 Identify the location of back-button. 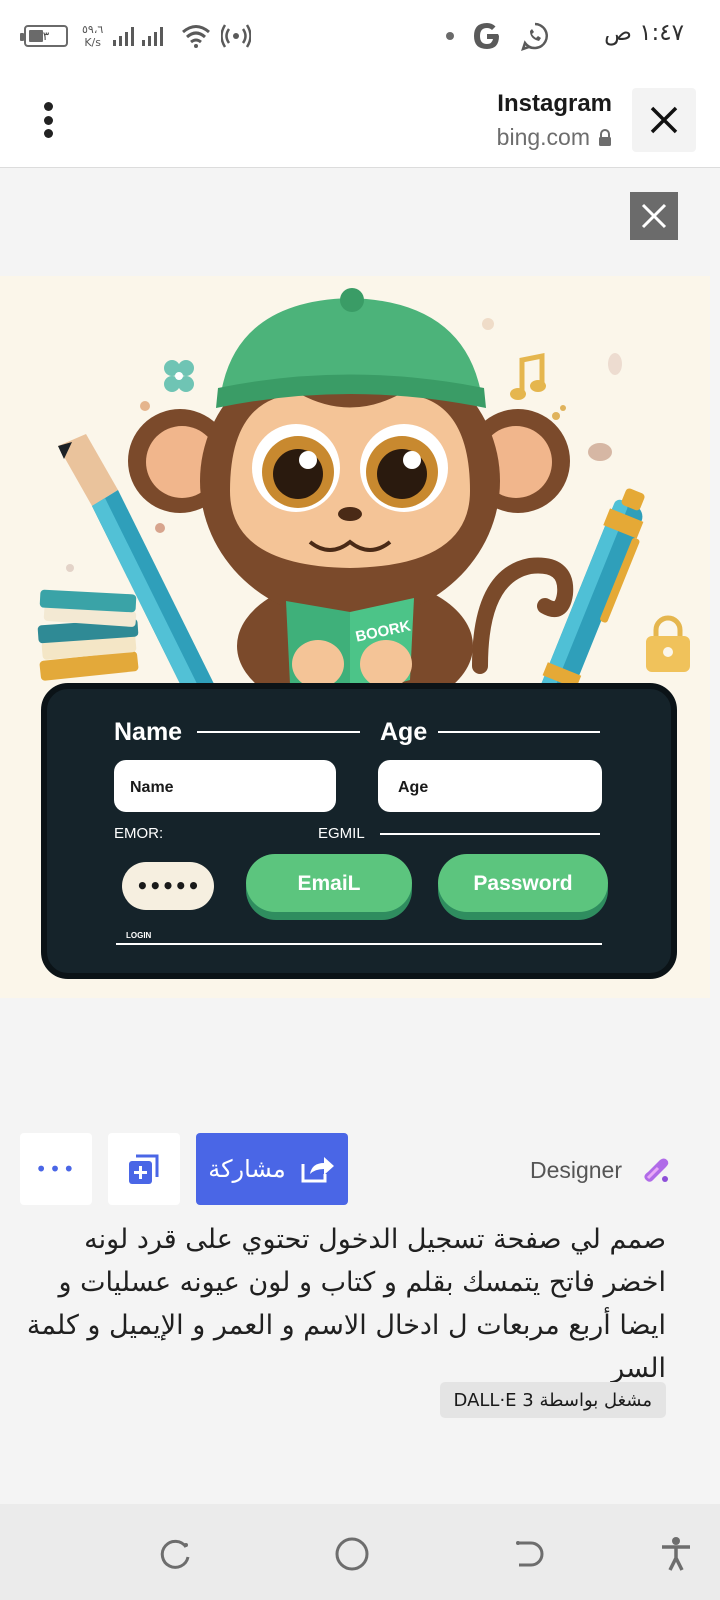
(528, 1554).